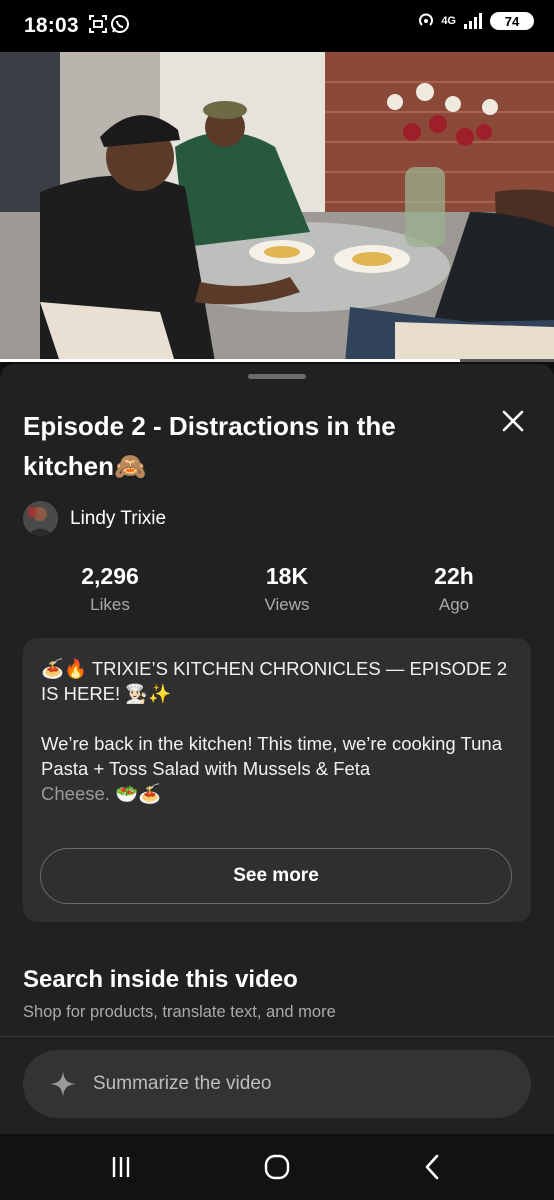  What do you see at coordinates (277, 376) in the screenshot?
I see `drag-handle` at bounding box center [277, 376].